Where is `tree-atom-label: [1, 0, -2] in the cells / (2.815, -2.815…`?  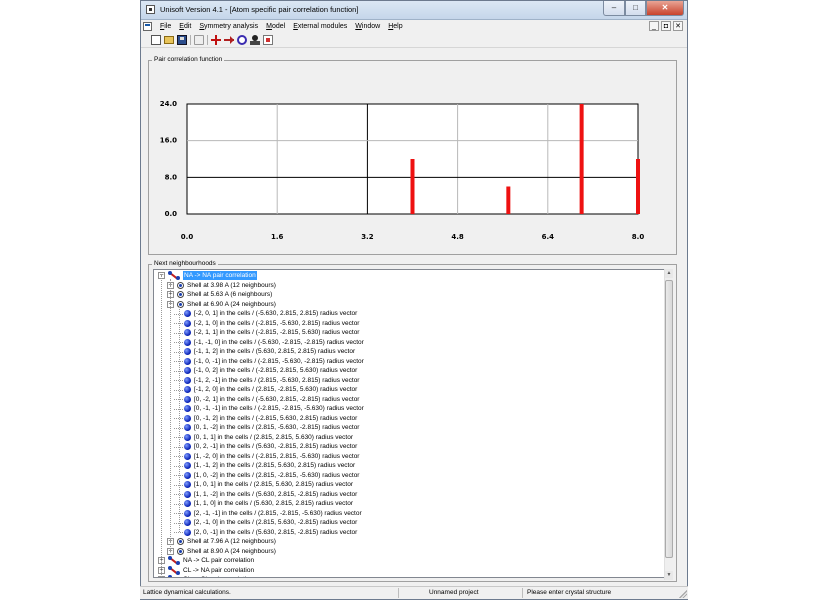 tree-atom-label: [1, 0, -2] in the cells / (2.815, -2.815… is located at coordinates (276, 475).